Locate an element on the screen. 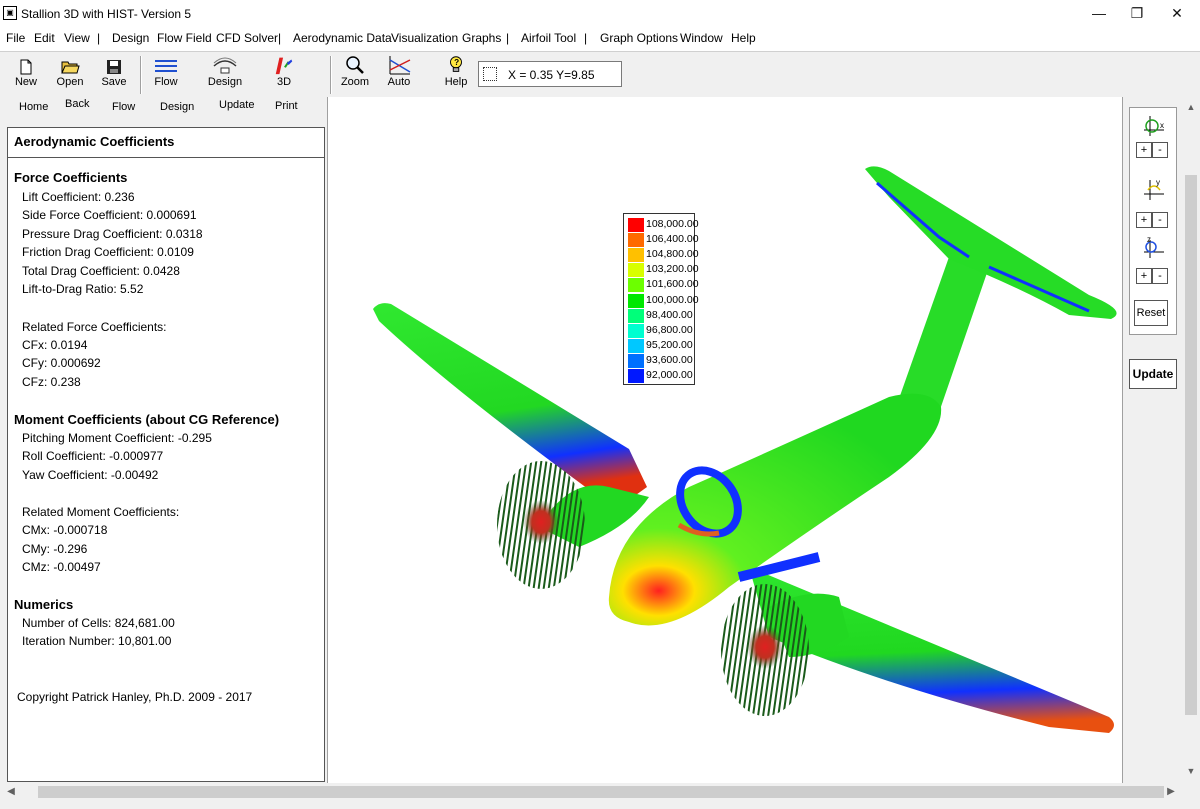  menu-visualization: Visualization is located at coordinates (424, 38).